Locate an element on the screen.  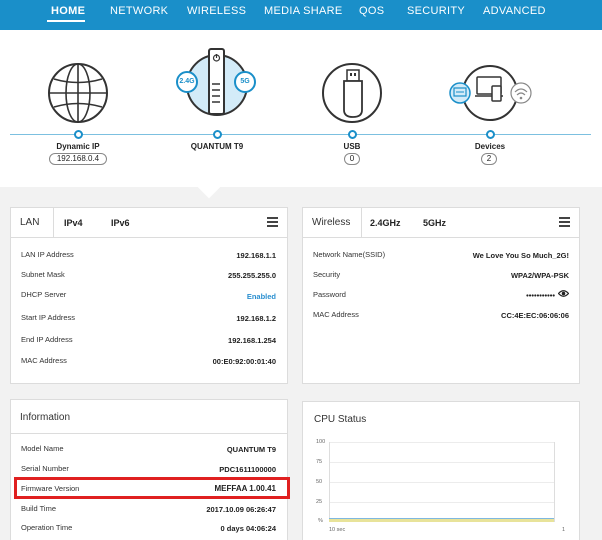
info-row-label: Model Name is located at coordinates (42, 448).